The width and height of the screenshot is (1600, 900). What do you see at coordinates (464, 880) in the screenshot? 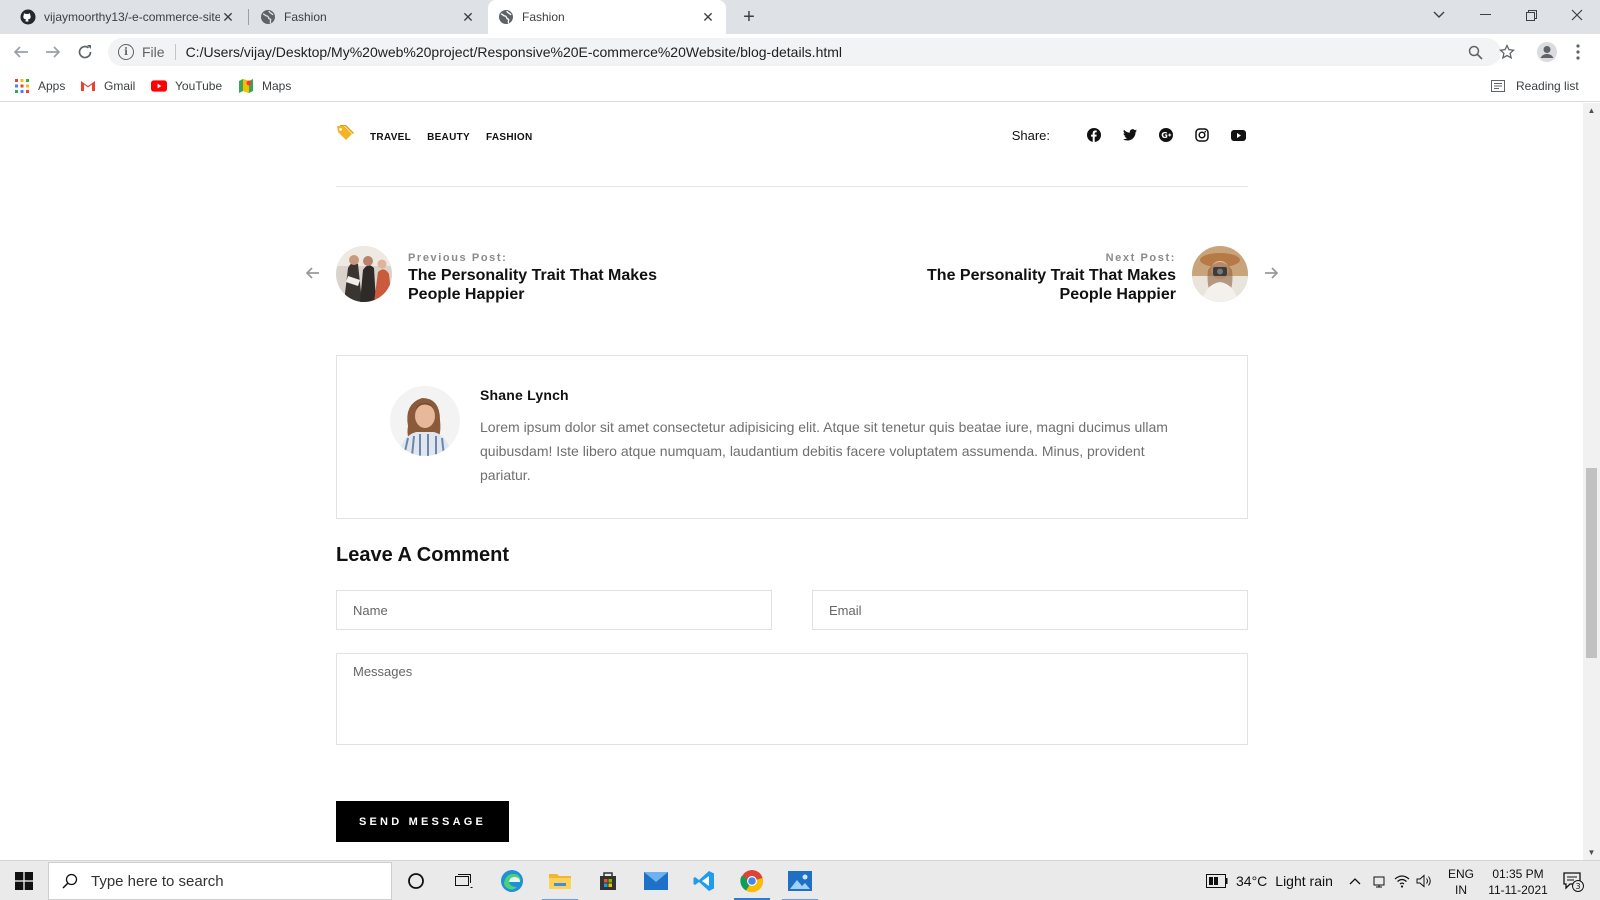
I see `task-view-icon` at bounding box center [464, 880].